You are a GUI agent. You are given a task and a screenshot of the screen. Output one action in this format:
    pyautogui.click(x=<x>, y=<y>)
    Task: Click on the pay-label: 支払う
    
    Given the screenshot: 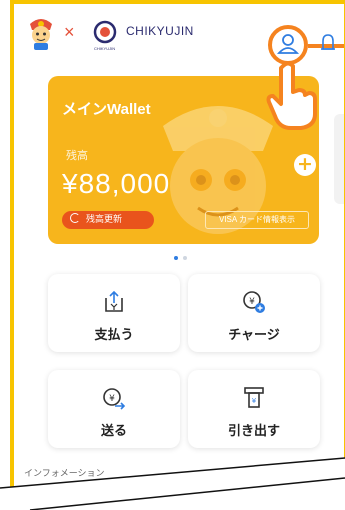 What is the action you would take?
    pyautogui.click(x=114, y=335)
    